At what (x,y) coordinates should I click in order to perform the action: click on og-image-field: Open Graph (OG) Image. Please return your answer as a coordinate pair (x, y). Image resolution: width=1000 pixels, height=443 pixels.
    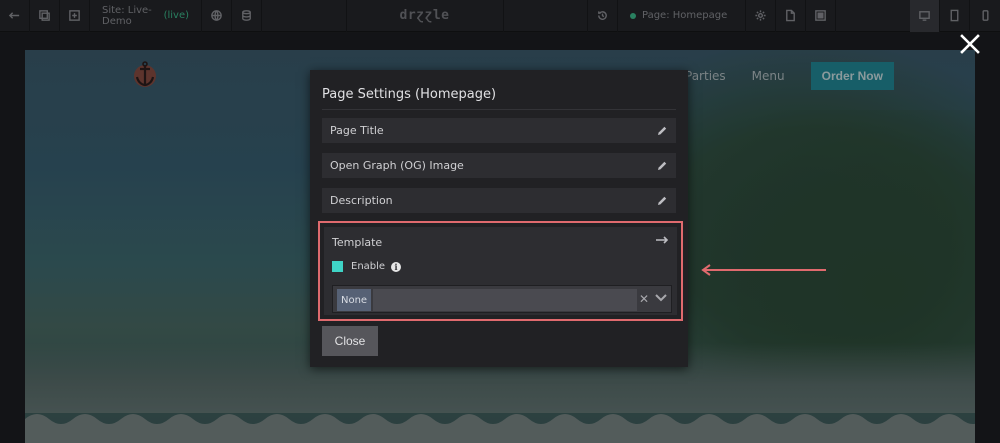
    Looking at the image, I should click on (499, 165).